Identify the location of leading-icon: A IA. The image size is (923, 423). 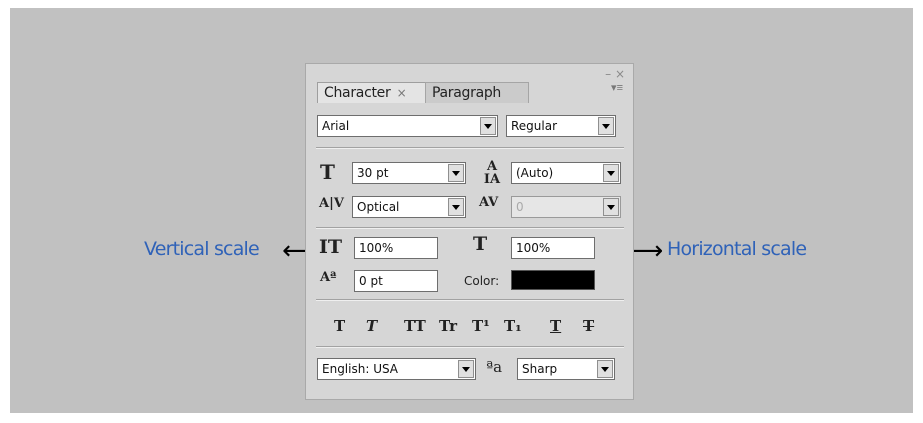
(492, 173).